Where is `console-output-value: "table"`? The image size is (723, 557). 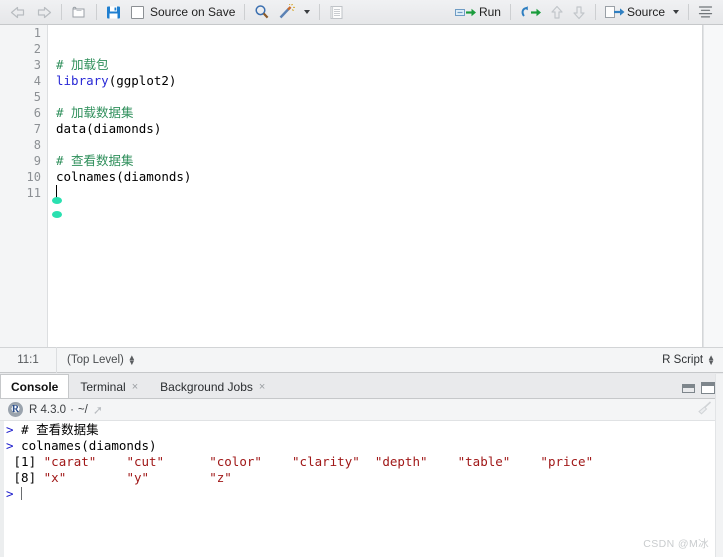 console-output-value: "table" is located at coordinates (484, 461).